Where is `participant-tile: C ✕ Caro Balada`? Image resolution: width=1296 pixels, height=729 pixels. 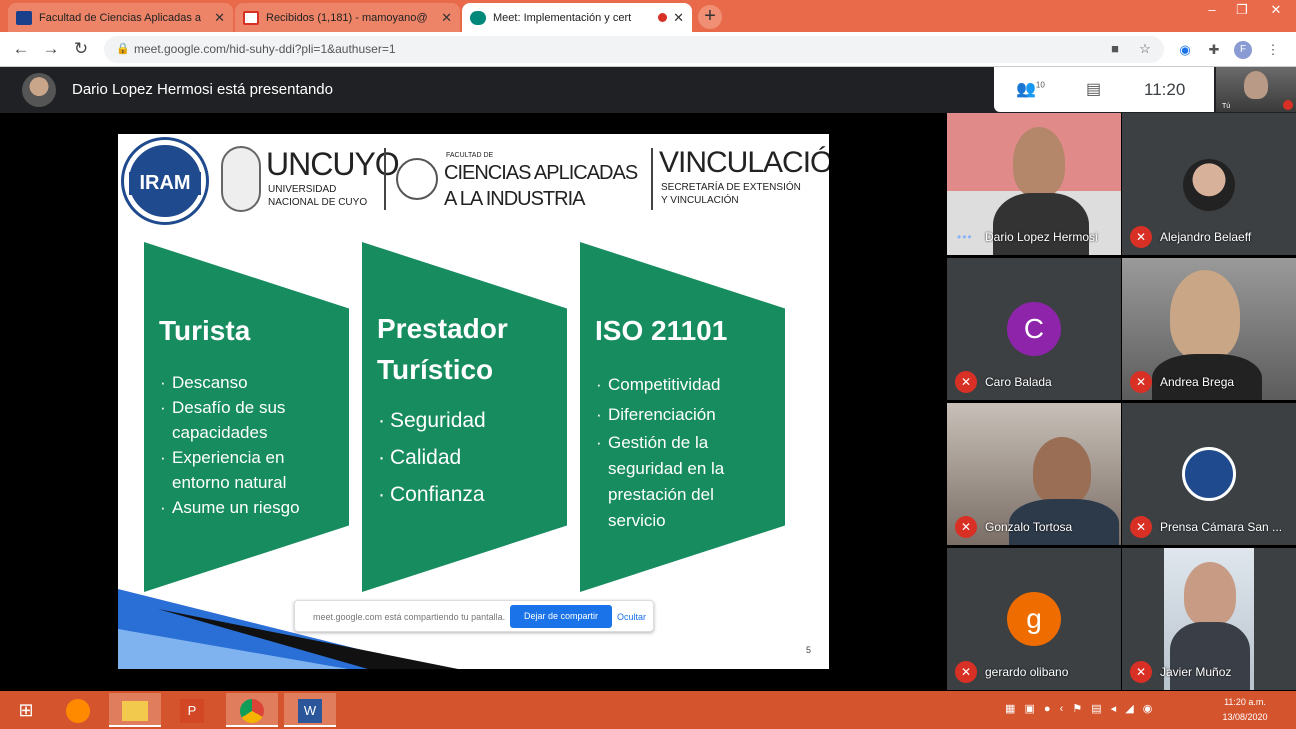
participant-tile: C ✕ Caro Balada is located at coordinates (1034, 329).